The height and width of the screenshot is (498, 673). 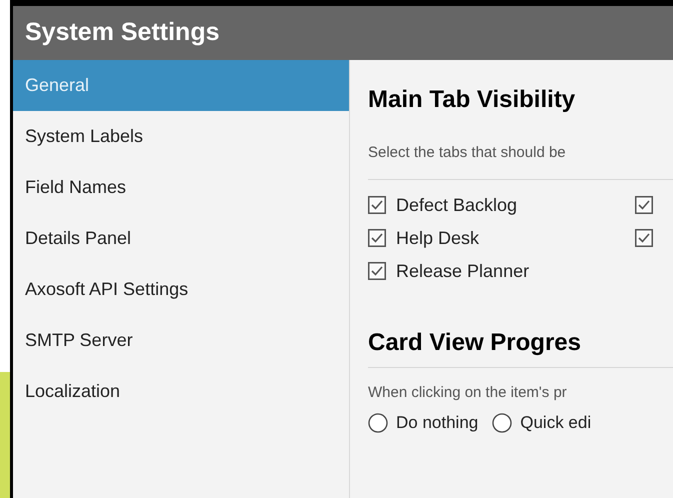 What do you see at coordinates (181, 289) in the screenshot?
I see `sidebar-item: Axosoft API Settings` at bounding box center [181, 289].